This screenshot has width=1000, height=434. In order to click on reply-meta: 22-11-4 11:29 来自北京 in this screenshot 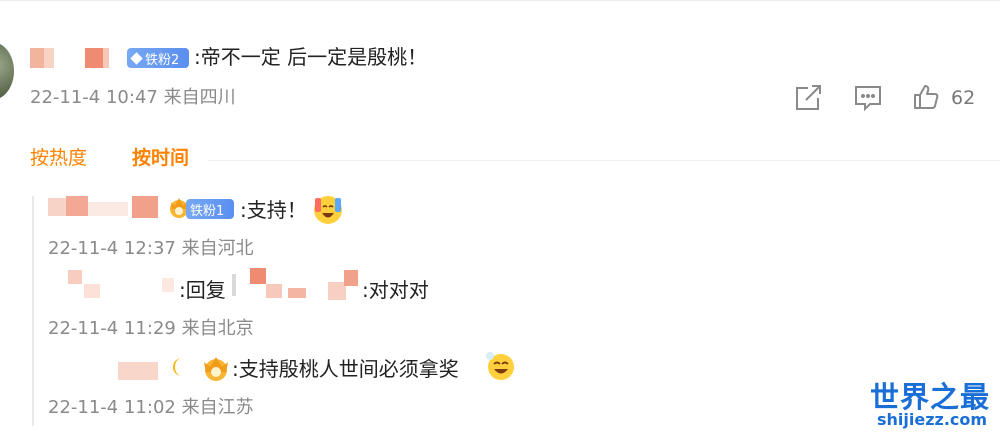, I will do `click(151, 329)`.